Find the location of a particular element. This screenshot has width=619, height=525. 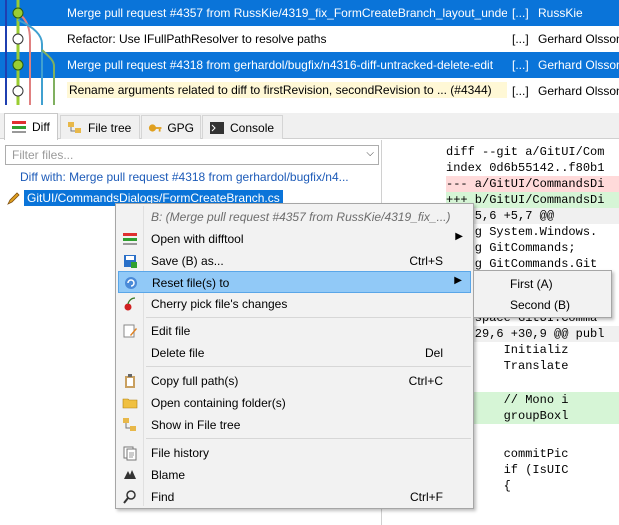

folder-icon is located at coordinates (130, 403).